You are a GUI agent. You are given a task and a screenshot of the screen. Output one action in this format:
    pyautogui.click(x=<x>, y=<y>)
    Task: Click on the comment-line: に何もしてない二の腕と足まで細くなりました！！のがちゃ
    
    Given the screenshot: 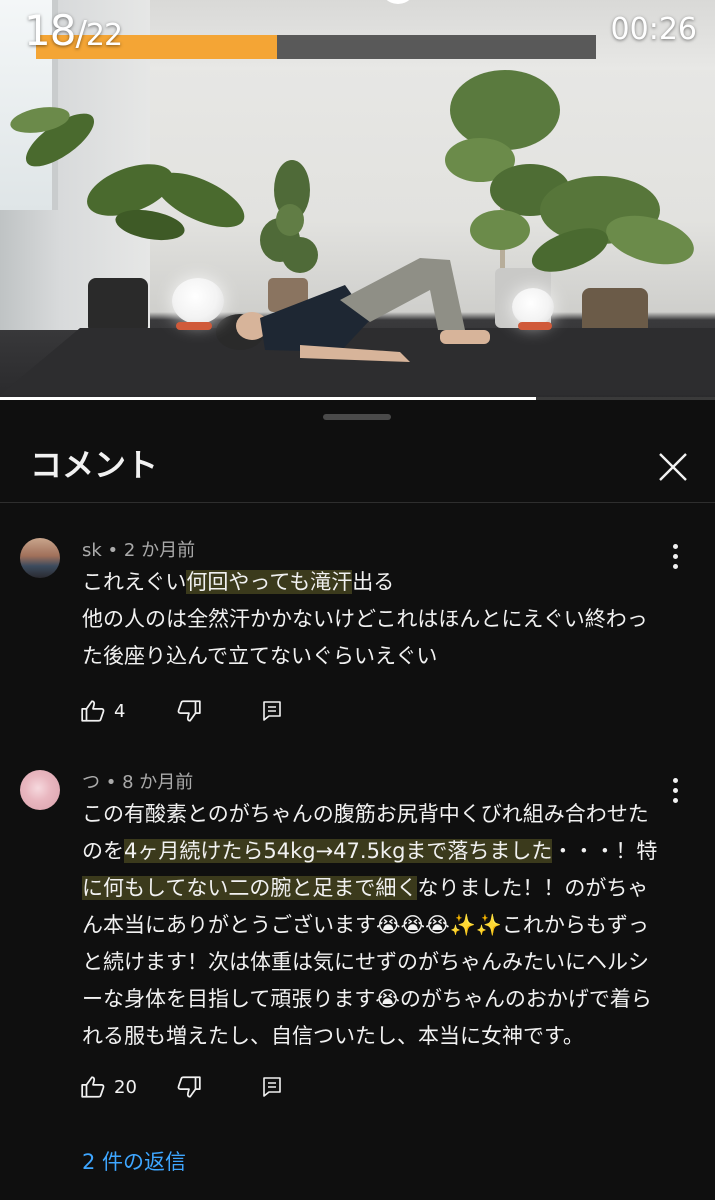 What is the action you would take?
    pyautogui.click(x=377, y=888)
    